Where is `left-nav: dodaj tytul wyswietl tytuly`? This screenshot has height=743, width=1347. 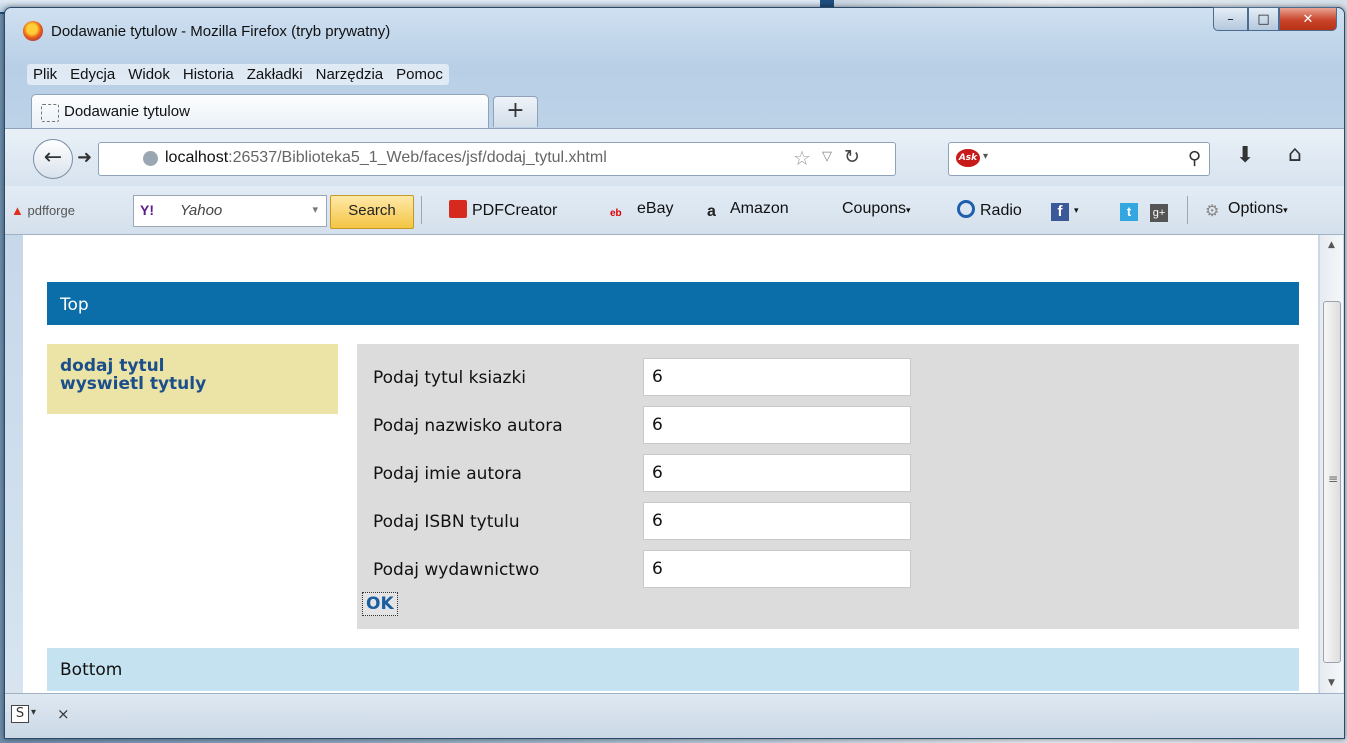 left-nav: dodaj tytul wyswietl tytuly is located at coordinates (192, 379).